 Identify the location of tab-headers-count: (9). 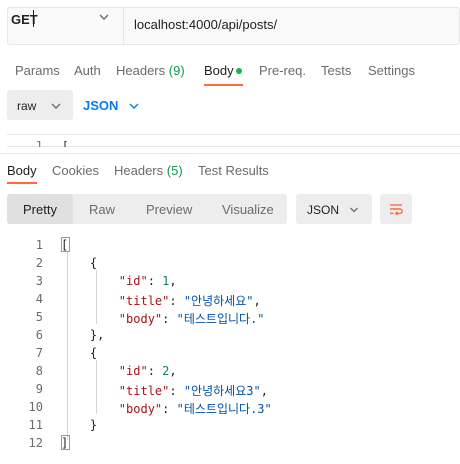
(176, 70).